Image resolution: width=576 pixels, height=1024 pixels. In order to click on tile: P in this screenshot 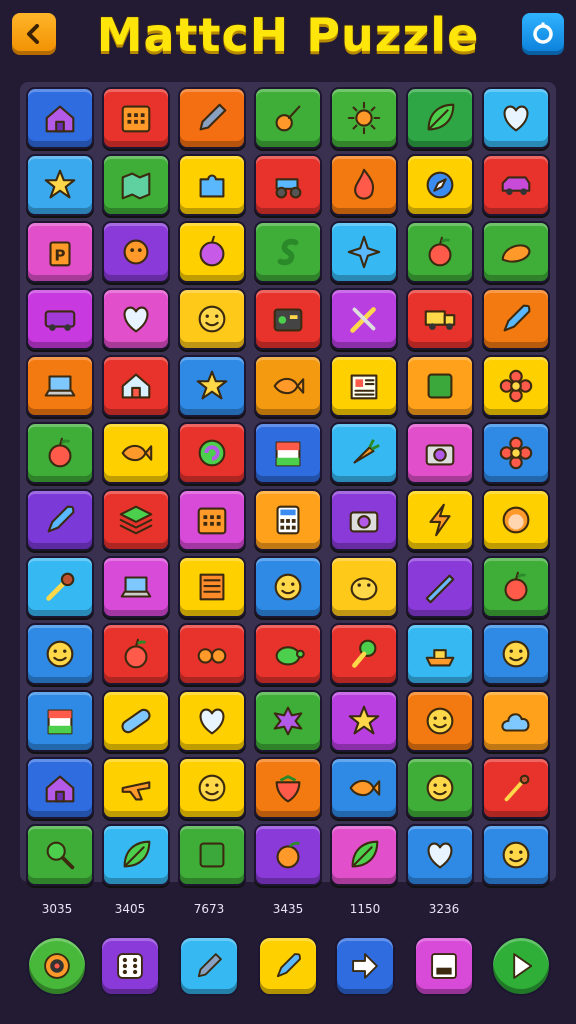, I will do `click(60, 252)`.